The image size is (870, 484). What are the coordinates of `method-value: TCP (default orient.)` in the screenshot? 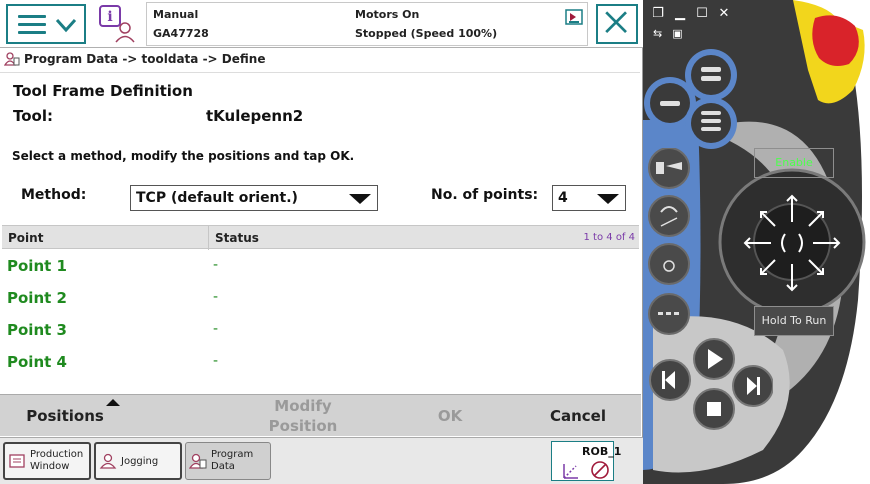 It's located at (217, 198).